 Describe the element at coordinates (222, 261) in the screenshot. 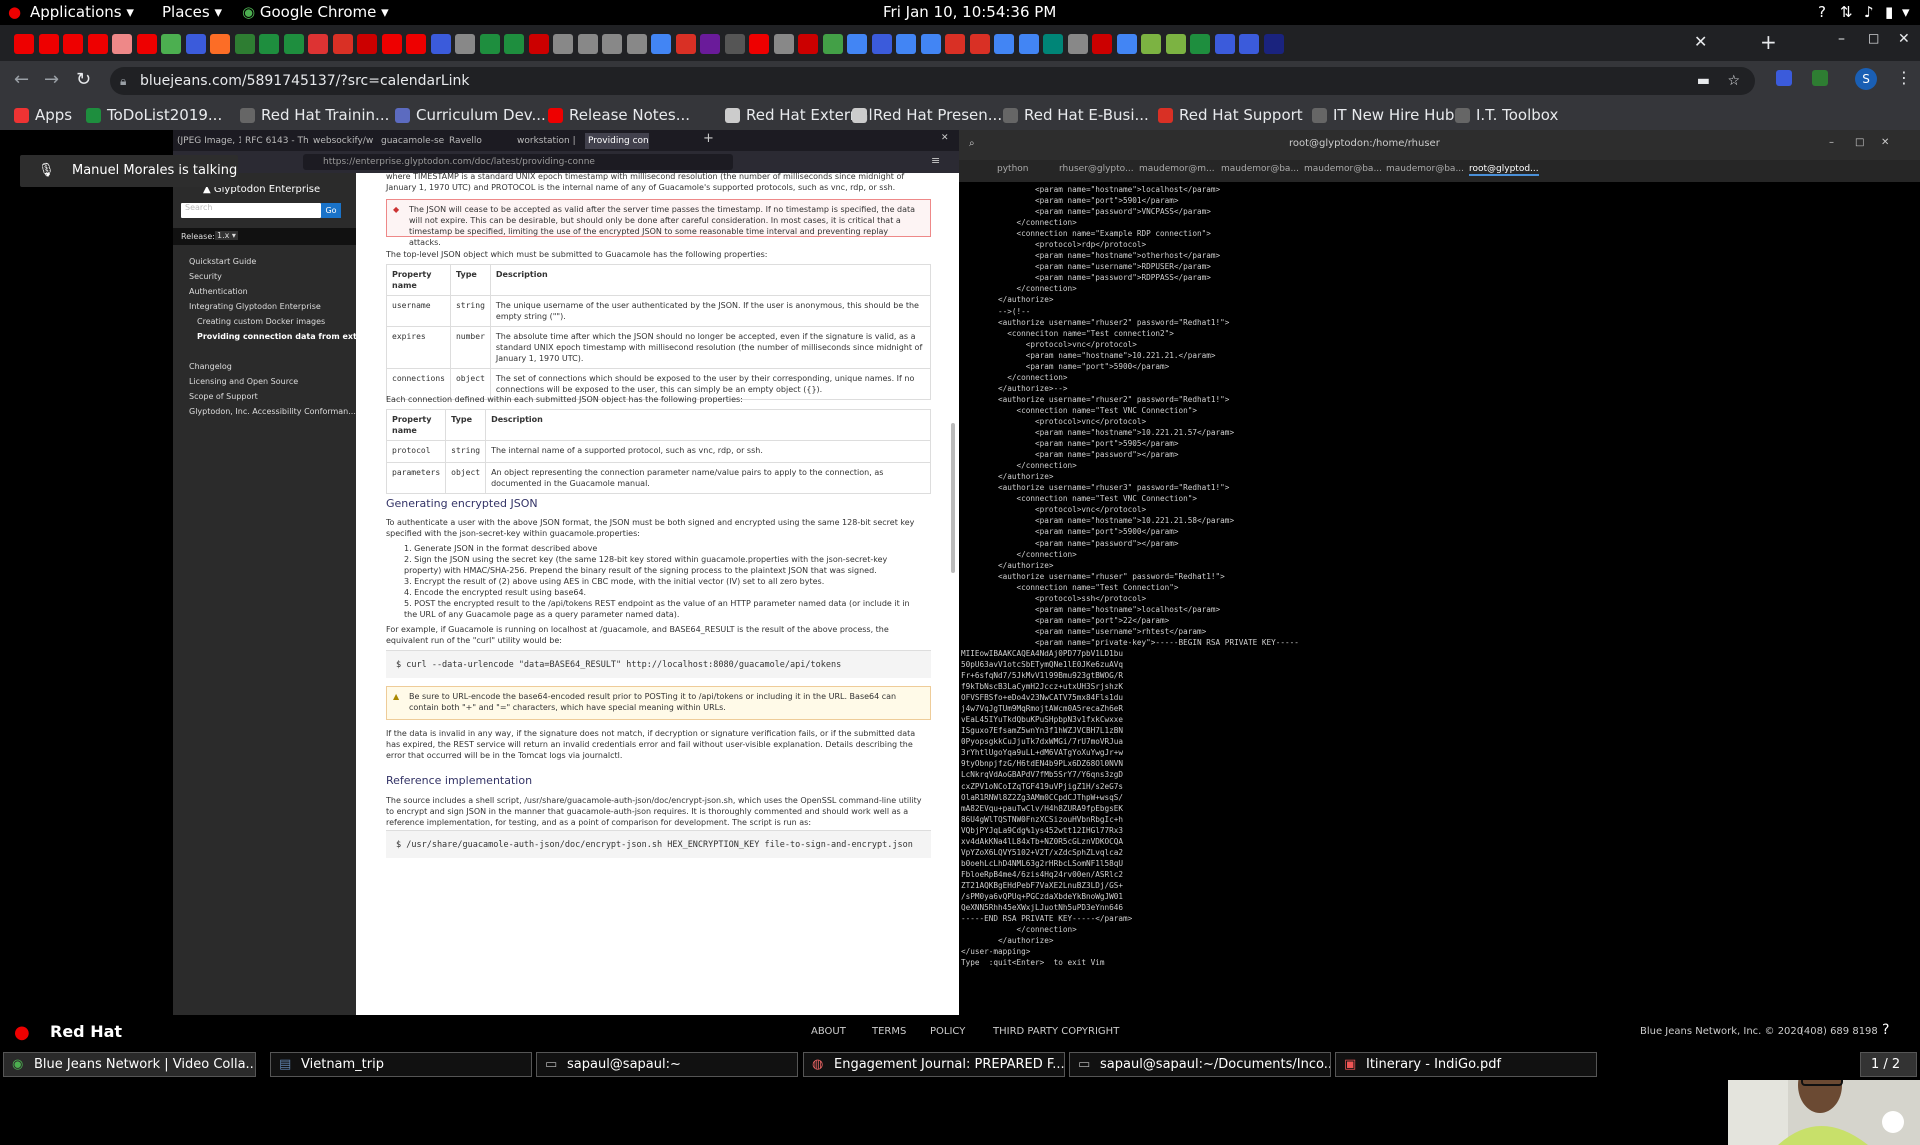

I see `sidebar-item: Quickstart Guide` at that location.